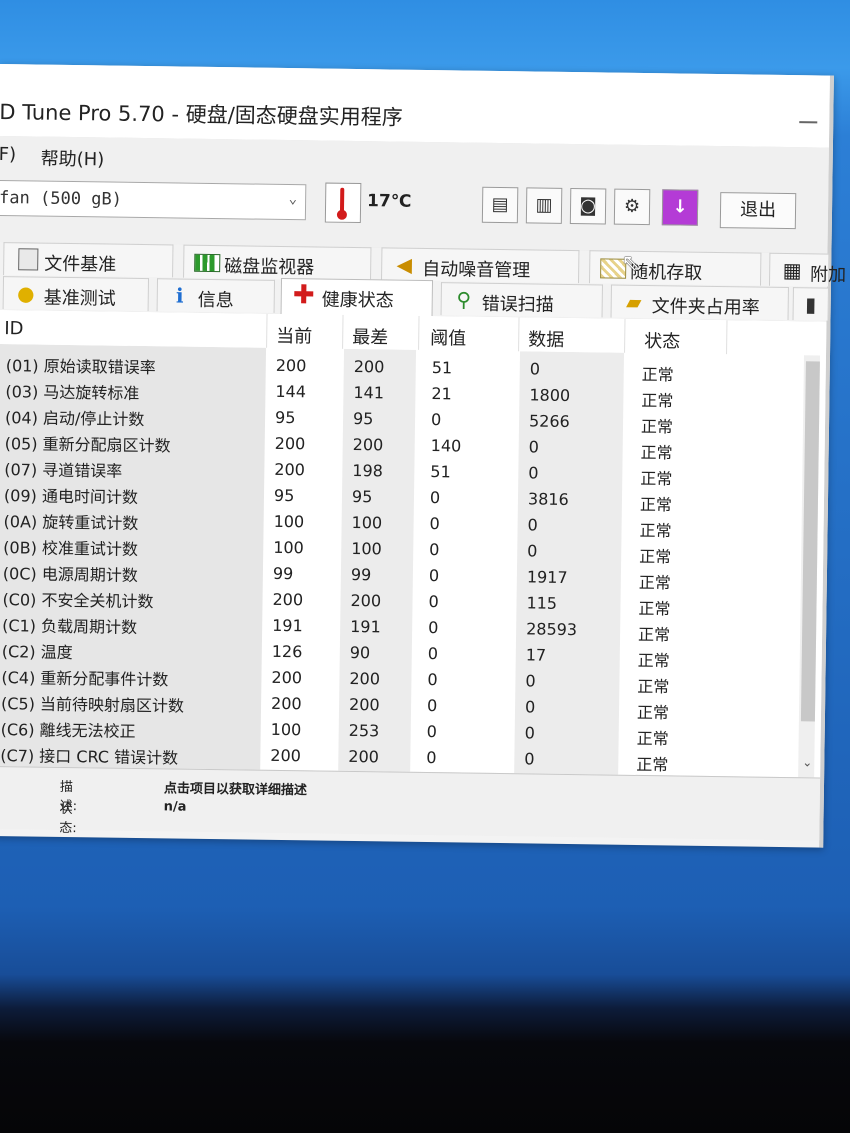 Image resolution: width=850 pixels, height=1133 pixels. Describe the element at coordinates (88, 260) in the screenshot. I see `tab-file-benchmark: 文件基准` at that location.